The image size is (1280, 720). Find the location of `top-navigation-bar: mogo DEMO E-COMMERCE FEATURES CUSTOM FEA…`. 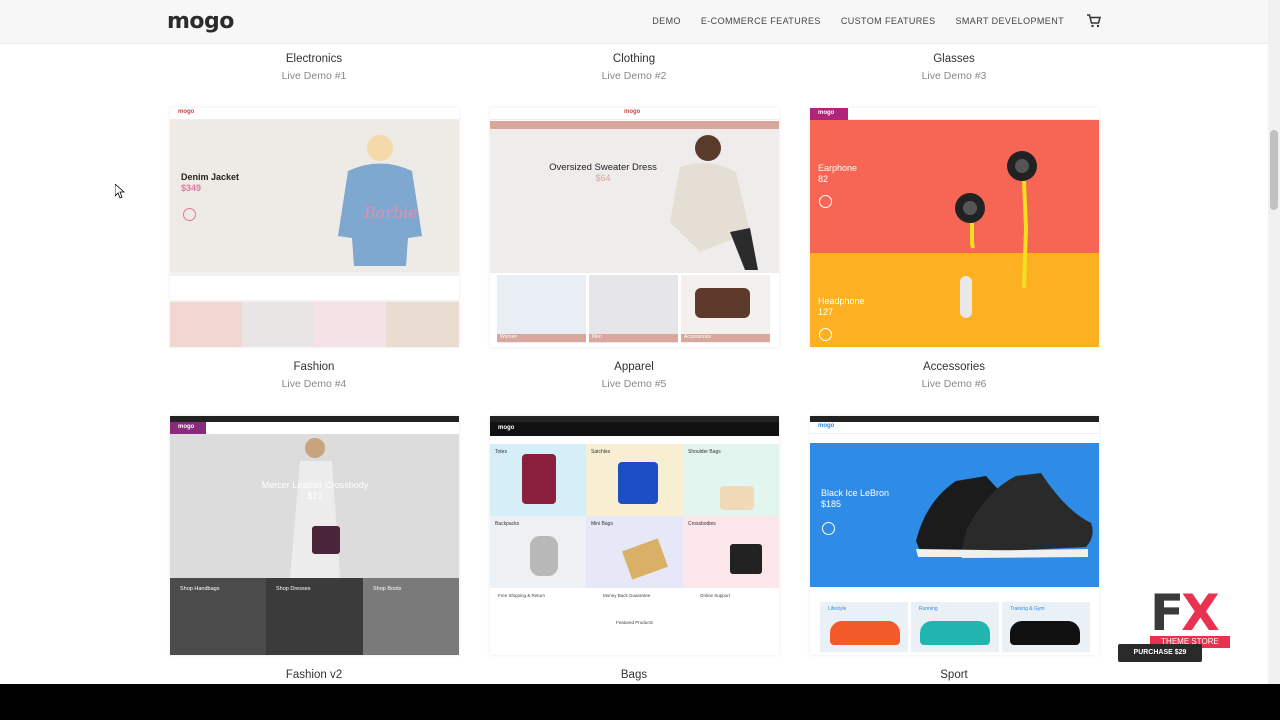

top-navigation-bar: mogo DEMO E-COMMERCE FEATURES CUSTOM FEA… is located at coordinates (634, 22).